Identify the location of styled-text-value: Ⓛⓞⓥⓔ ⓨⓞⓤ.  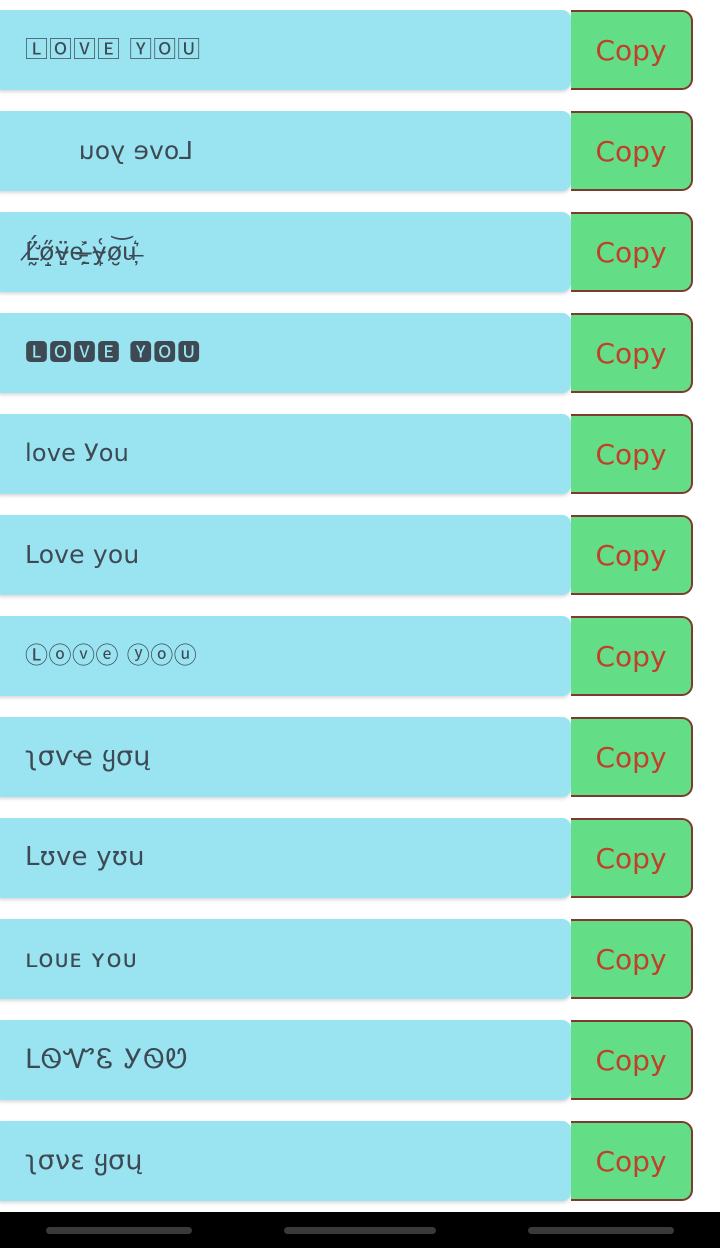
(111, 655).